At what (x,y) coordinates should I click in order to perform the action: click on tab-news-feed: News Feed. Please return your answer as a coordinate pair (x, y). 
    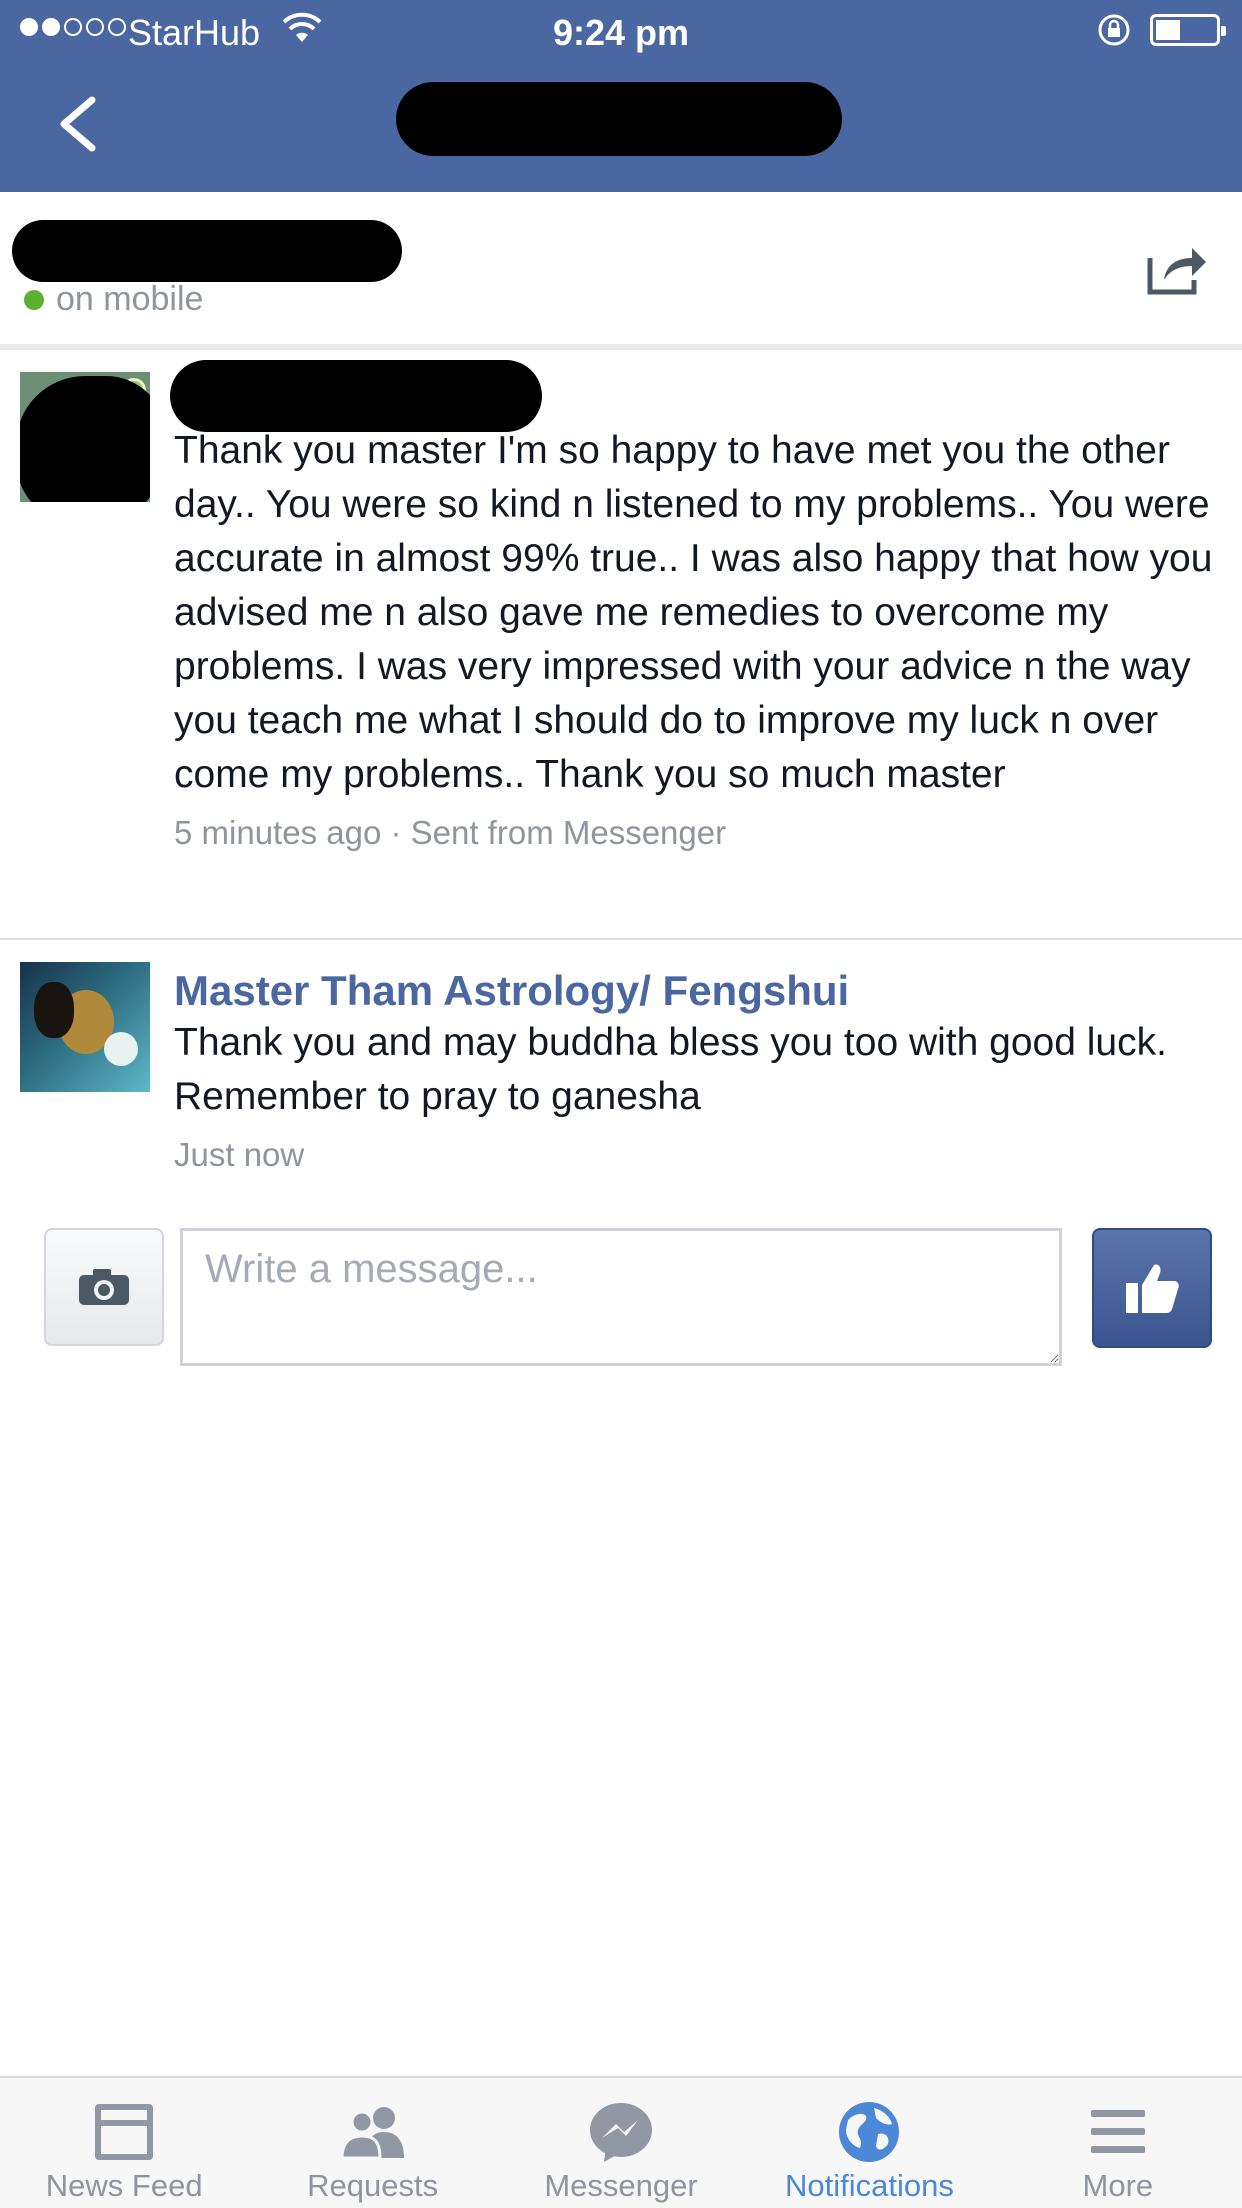
    Looking at the image, I should click on (124, 2143).